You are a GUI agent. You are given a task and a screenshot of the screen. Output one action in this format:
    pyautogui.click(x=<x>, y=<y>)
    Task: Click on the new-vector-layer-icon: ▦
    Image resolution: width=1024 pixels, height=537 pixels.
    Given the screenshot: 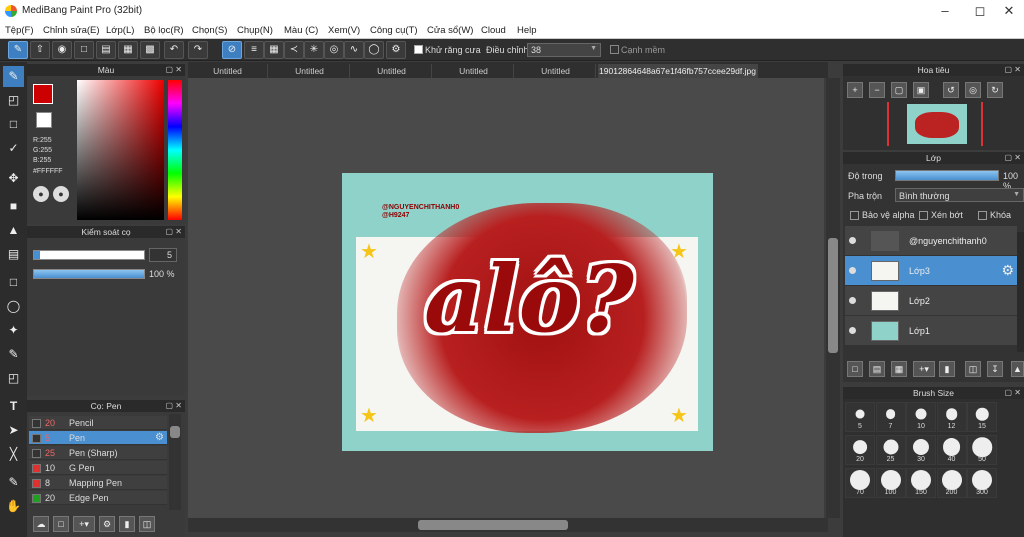 What is the action you would take?
    pyautogui.click(x=899, y=369)
    